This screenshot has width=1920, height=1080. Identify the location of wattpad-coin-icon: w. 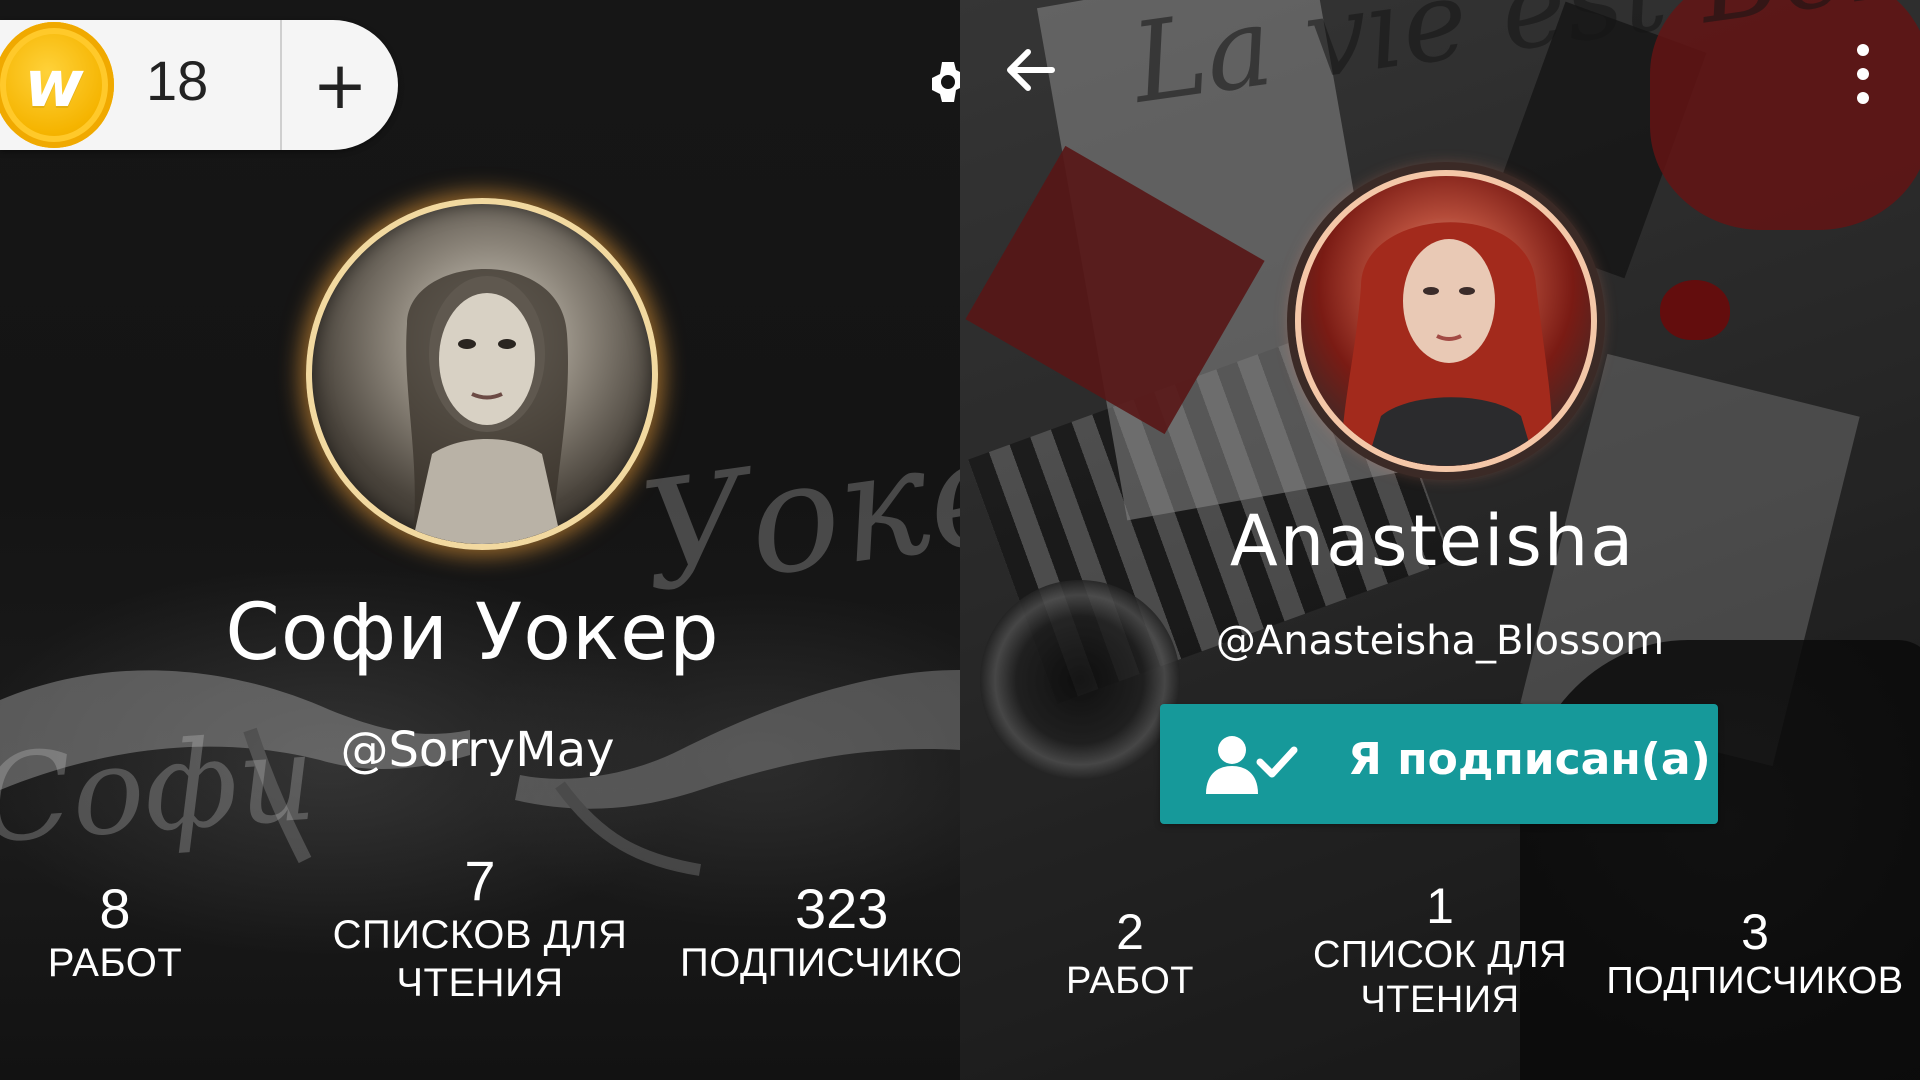
(57, 85).